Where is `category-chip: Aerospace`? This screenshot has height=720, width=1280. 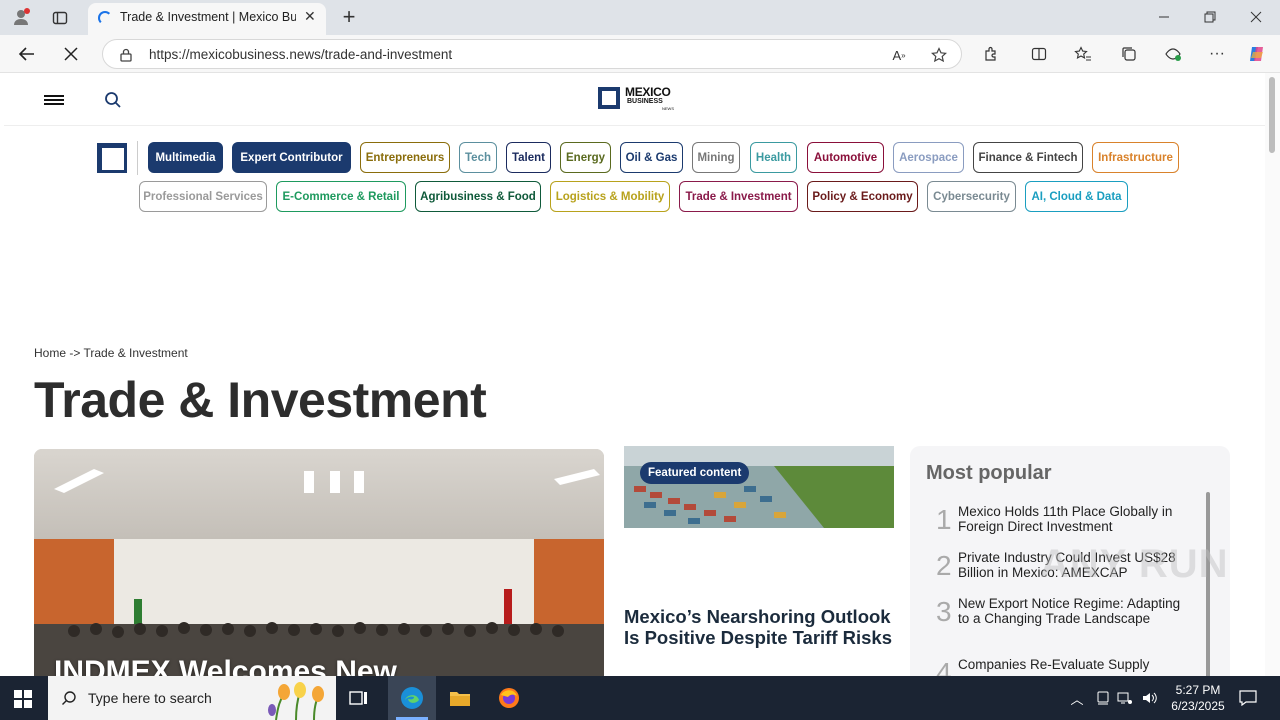 category-chip: Aerospace is located at coordinates (928, 157).